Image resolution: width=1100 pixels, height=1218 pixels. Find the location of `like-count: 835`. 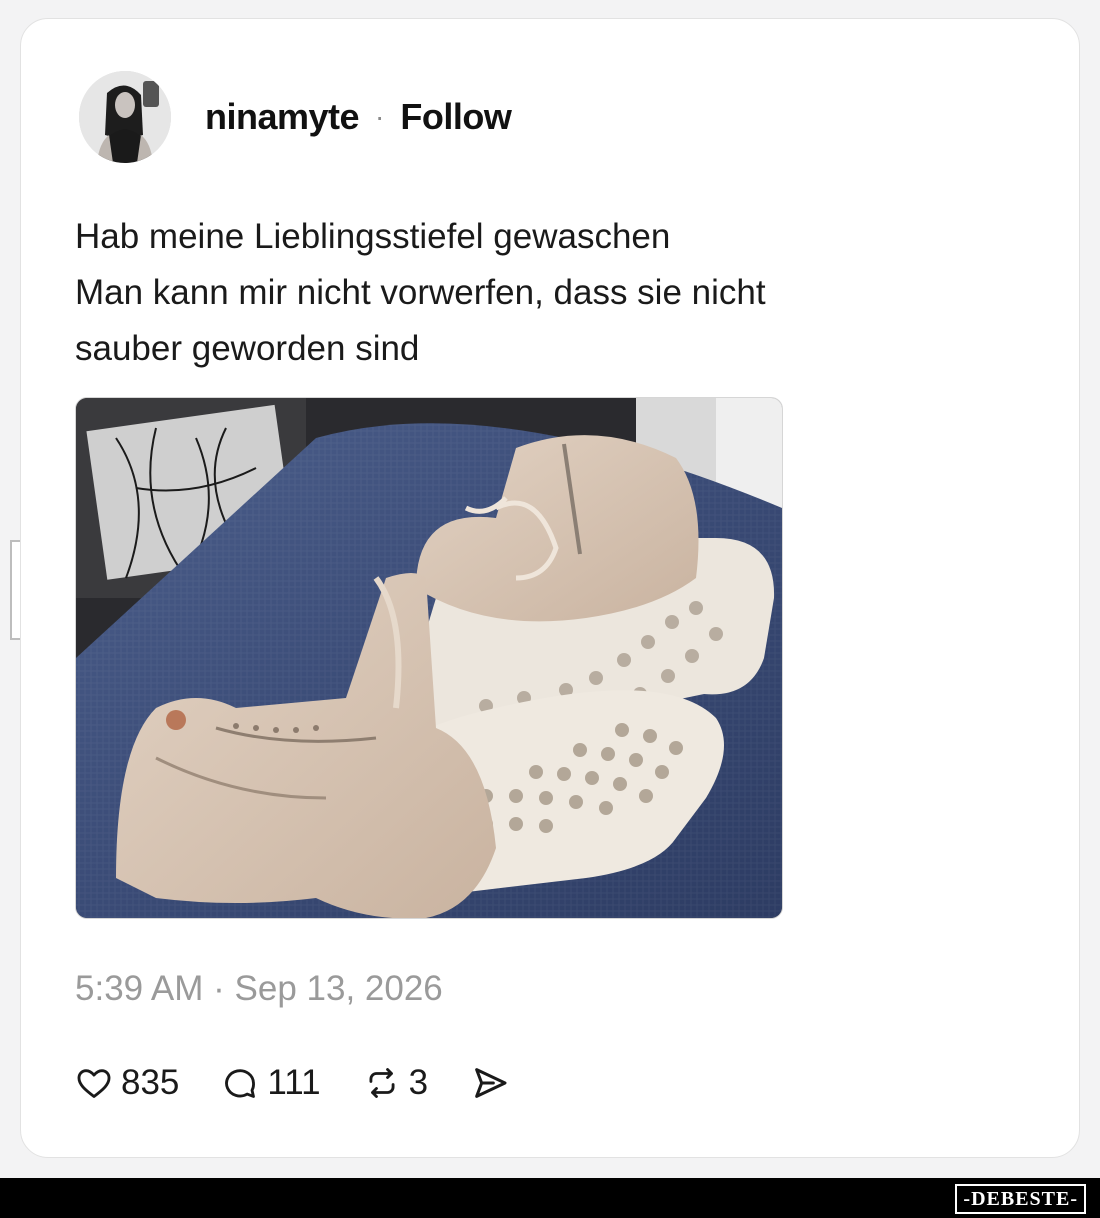

like-count: 835 is located at coordinates (150, 1082).